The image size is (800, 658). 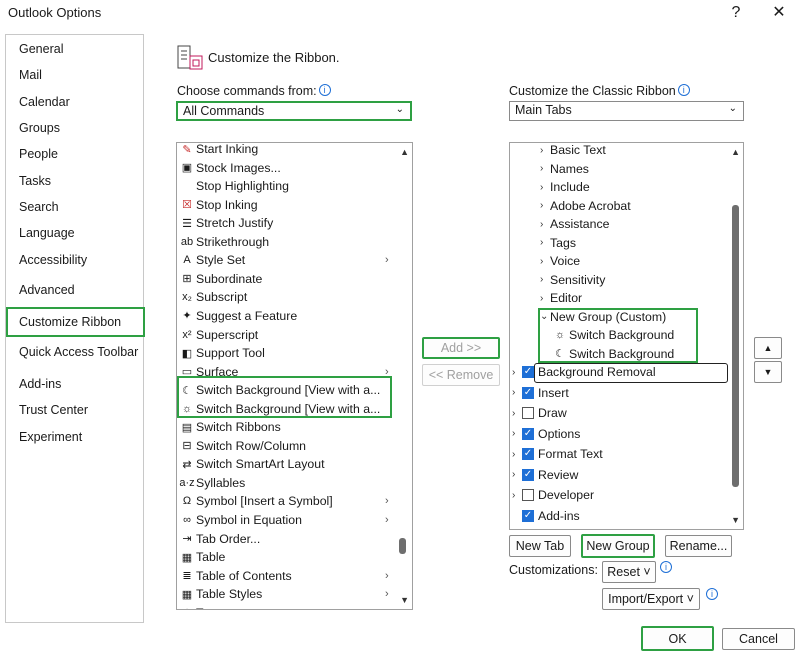 I want to click on tree-item: › Include, so click(x=565, y=187).